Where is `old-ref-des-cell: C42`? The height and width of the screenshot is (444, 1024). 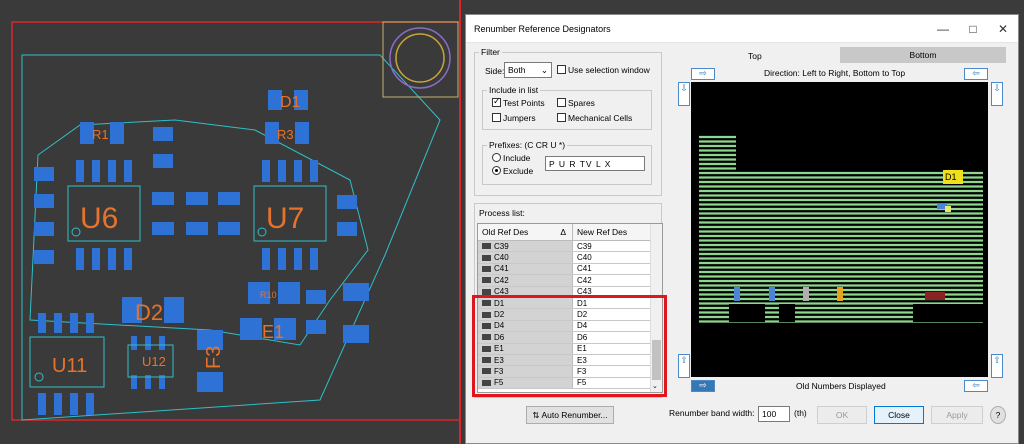
old-ref-des-cell: C42 is located at coordinates (525, 280).